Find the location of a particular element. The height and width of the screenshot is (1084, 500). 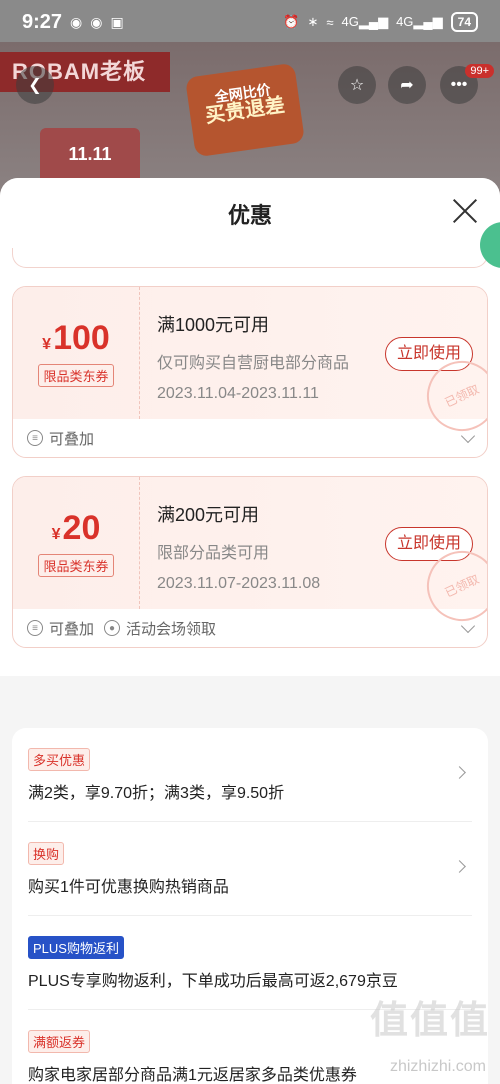

promotion-text: 购买1件可优惠换购热销商品 is located at coordinates (128, 887).